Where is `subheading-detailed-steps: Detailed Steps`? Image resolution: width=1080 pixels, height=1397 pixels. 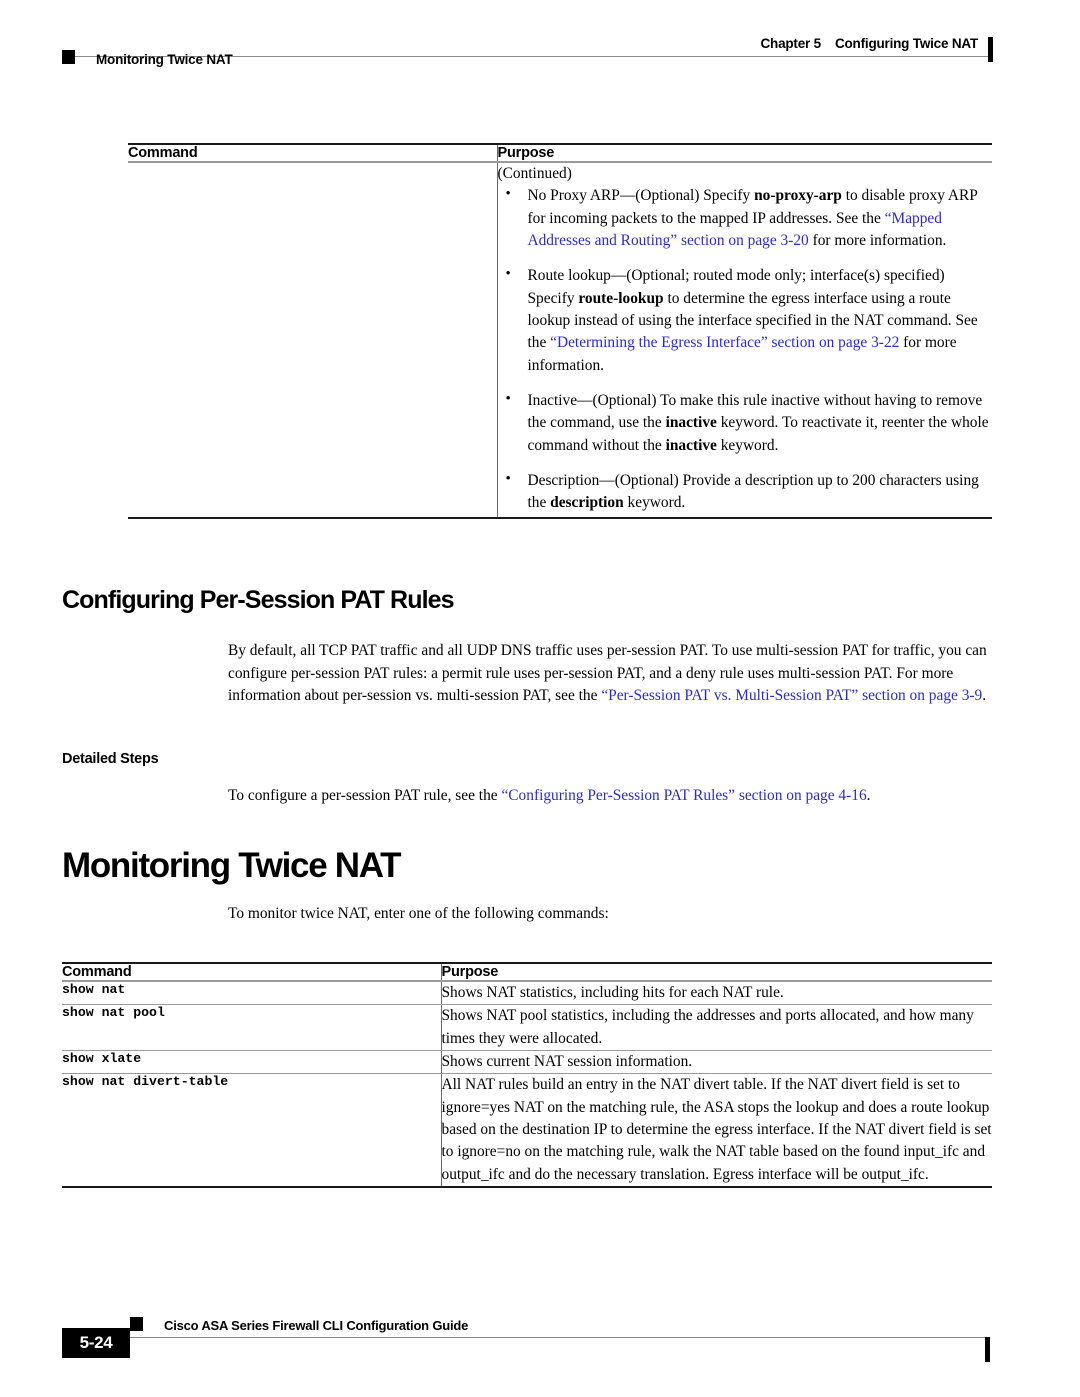 subheading-detailed-steps: Detailed Steps is located at coordinates (110, 759).